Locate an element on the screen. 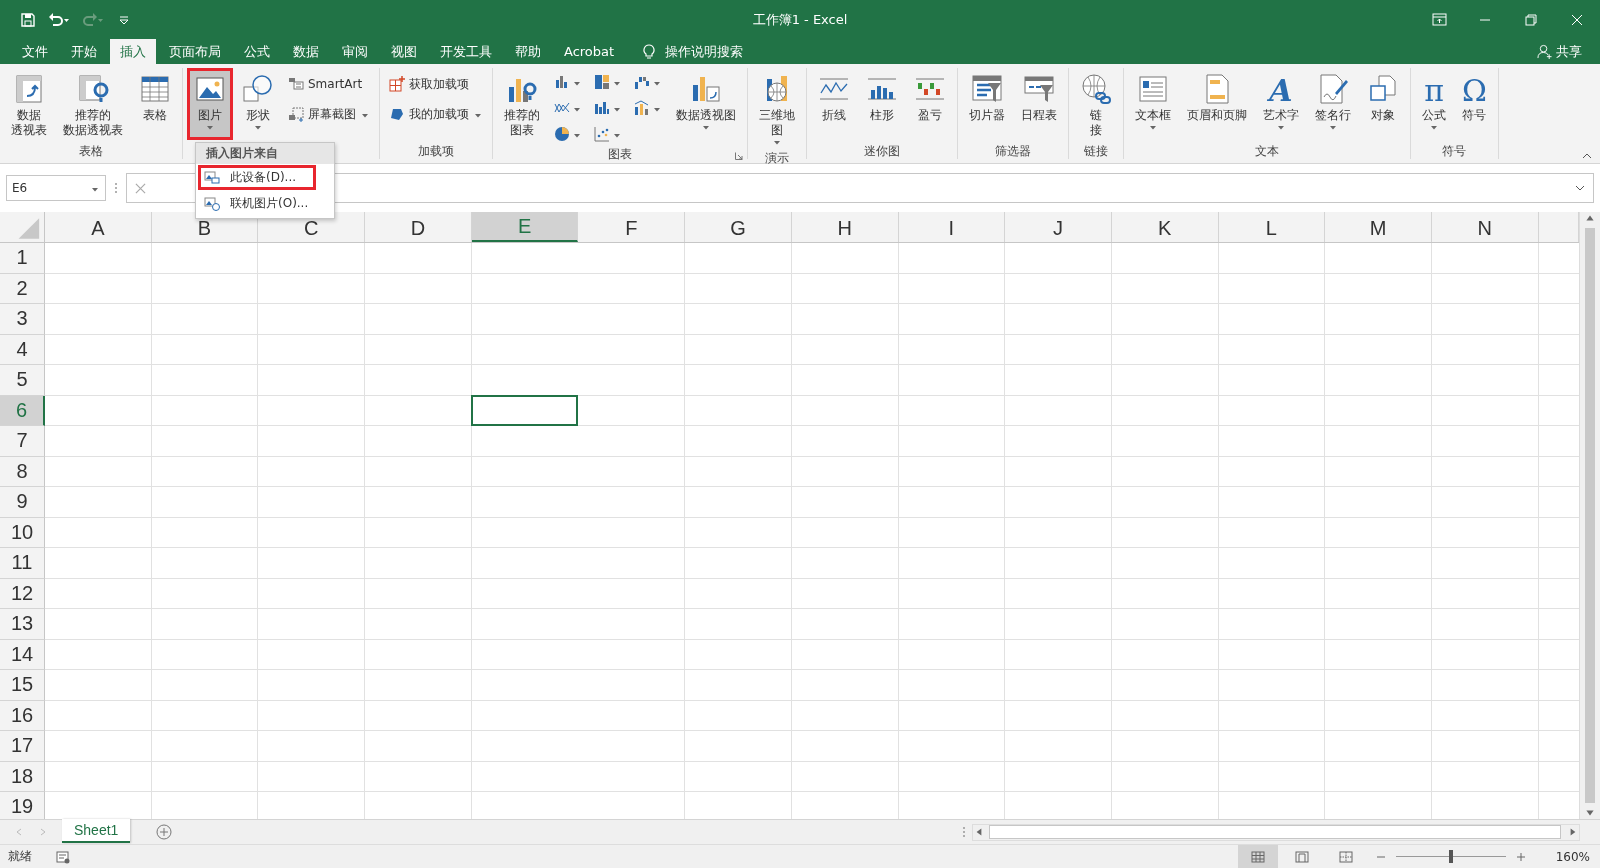 This screenshot has width=1600, height=868. ribbon-button: 柱形 is located at coordinates (882, 104).